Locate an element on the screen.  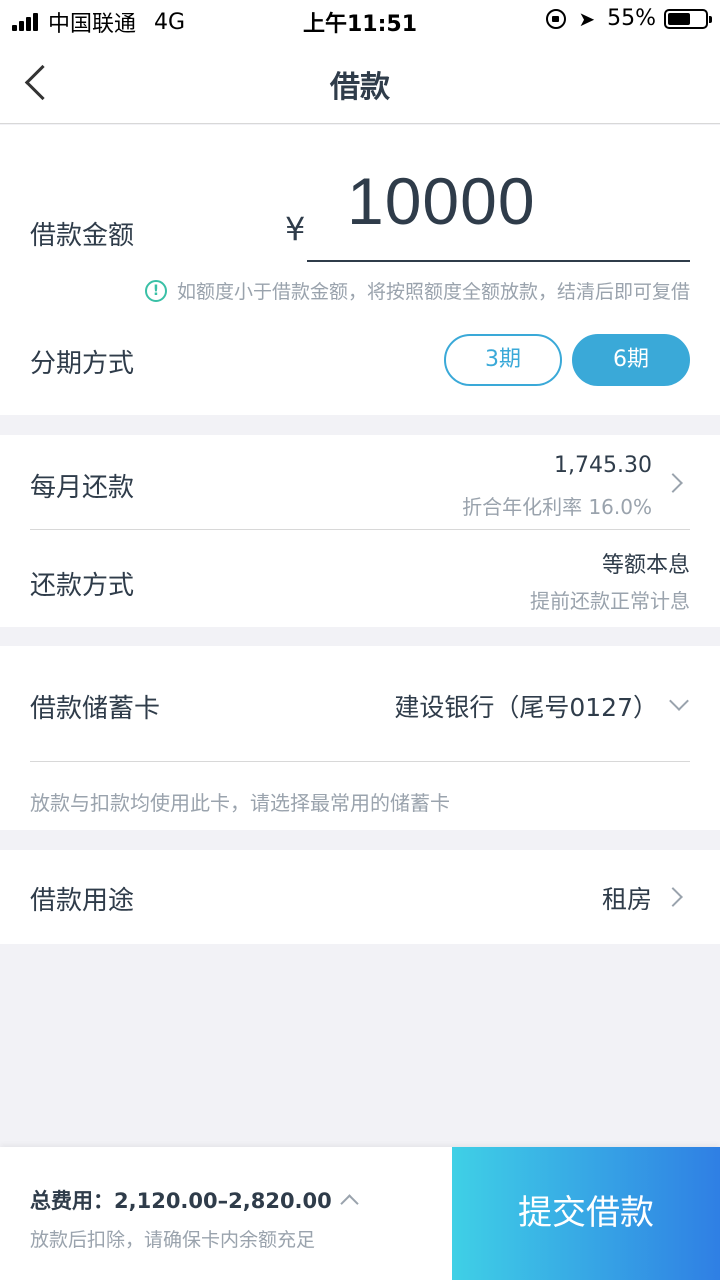
purpose-value: 租房 is located at coordinates (626, 899).